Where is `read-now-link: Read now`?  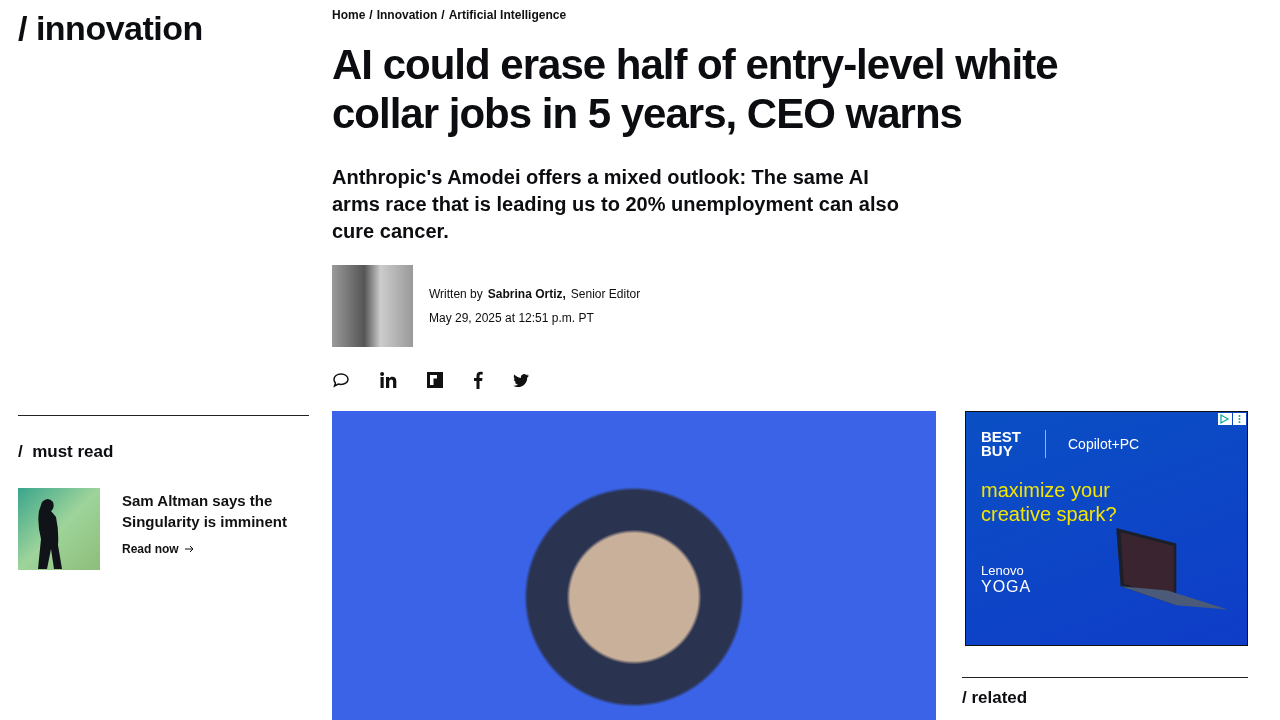
read-now-link: Read now is located at coordinates (158, 549).